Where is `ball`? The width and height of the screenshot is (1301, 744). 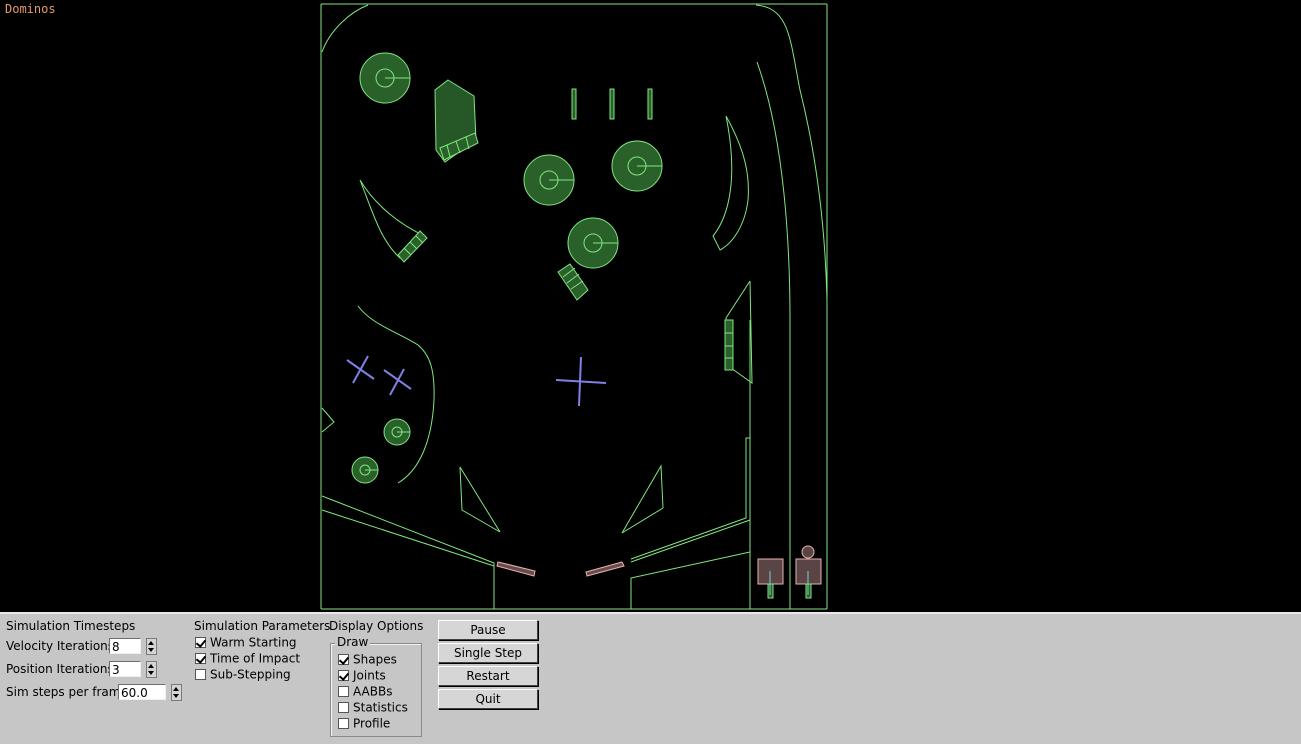 ball is located at coordinates (808, 552).